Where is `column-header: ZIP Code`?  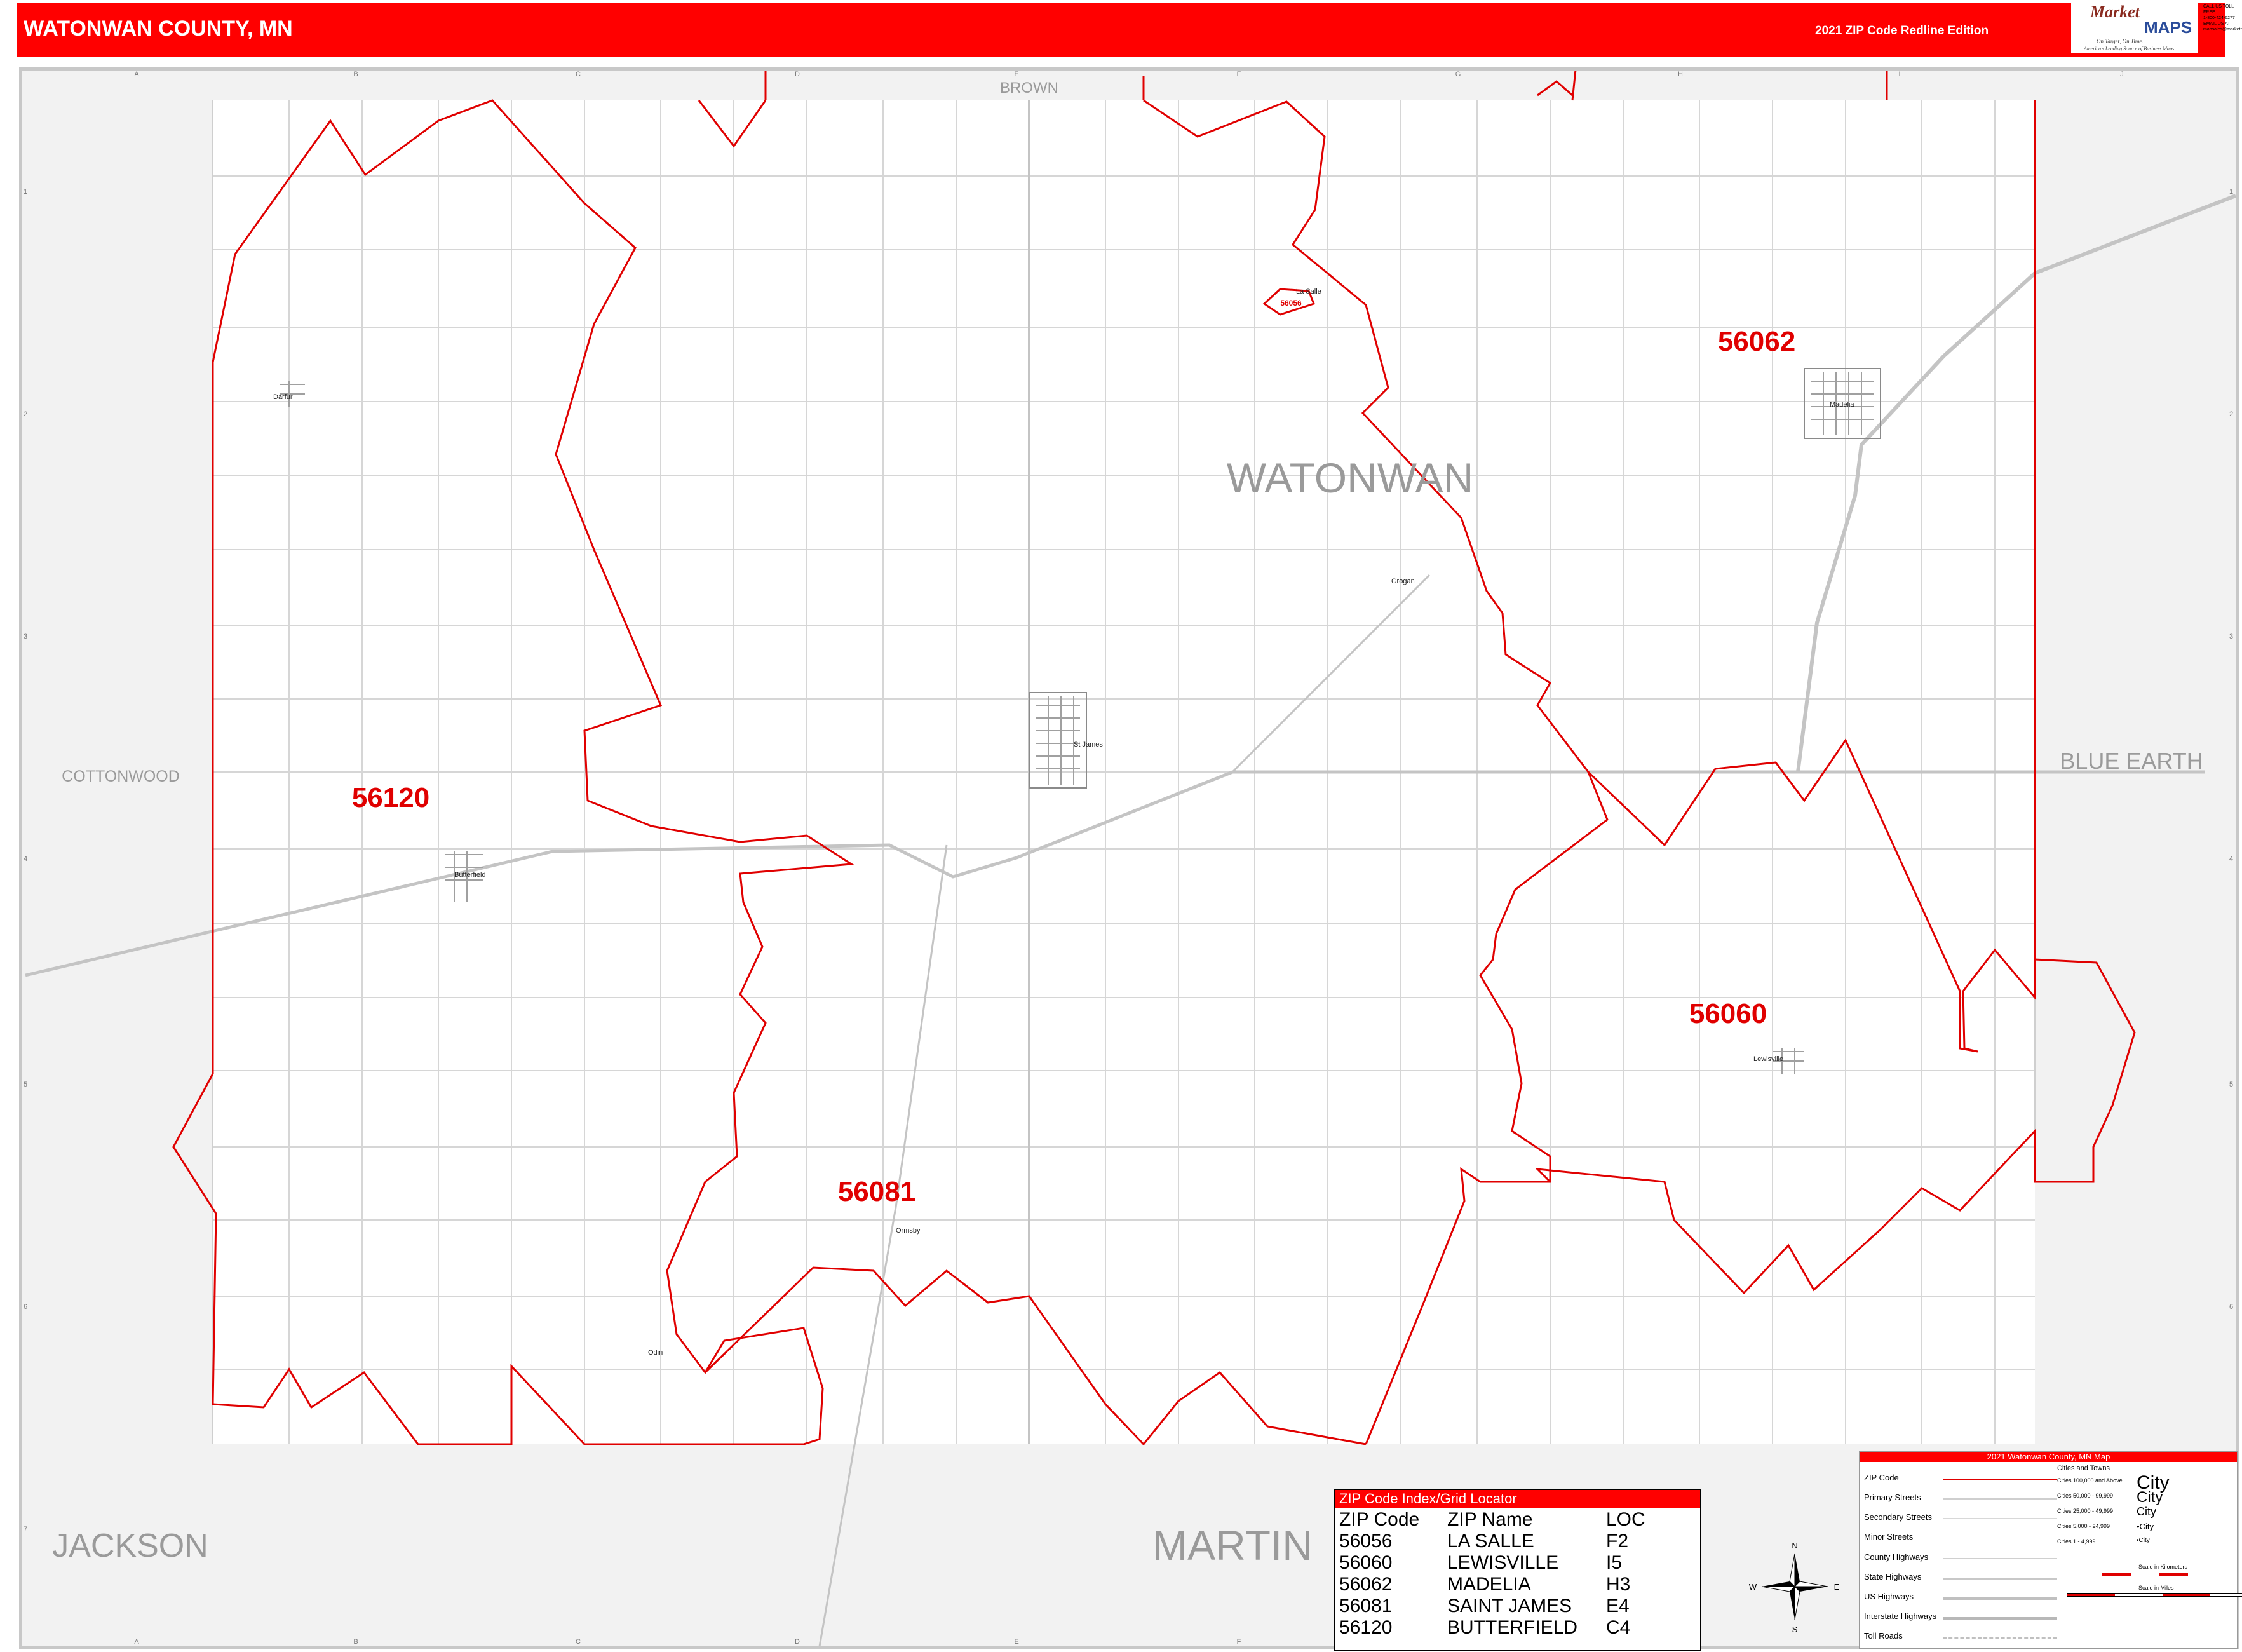
column-header: ZIP Code is located at coordinates (1379, 1519).